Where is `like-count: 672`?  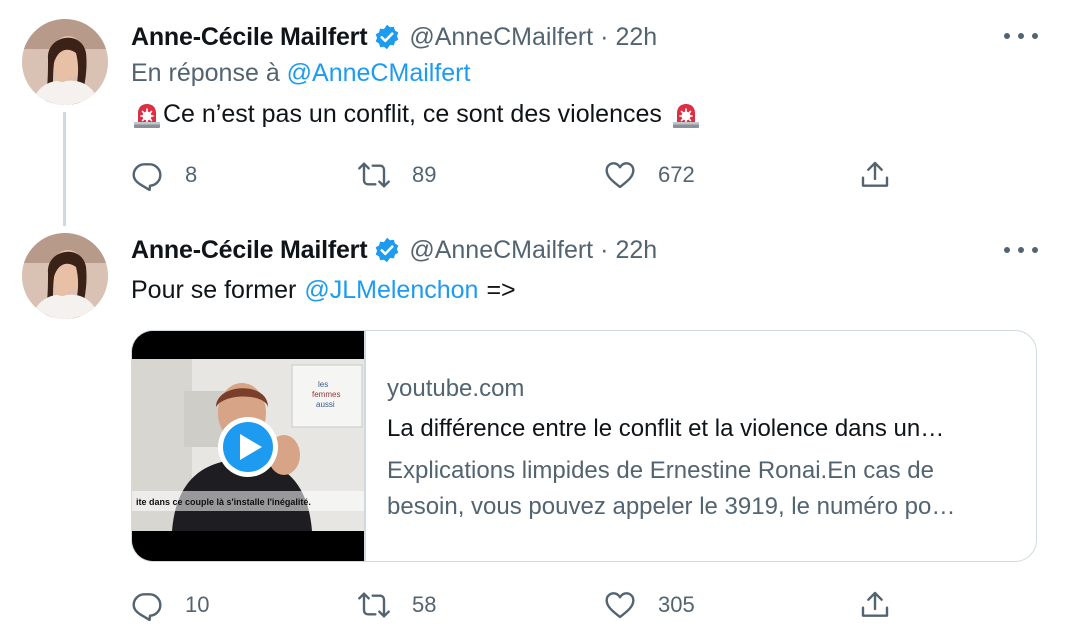 like-count: 672 is located at coordinates (676, 174).